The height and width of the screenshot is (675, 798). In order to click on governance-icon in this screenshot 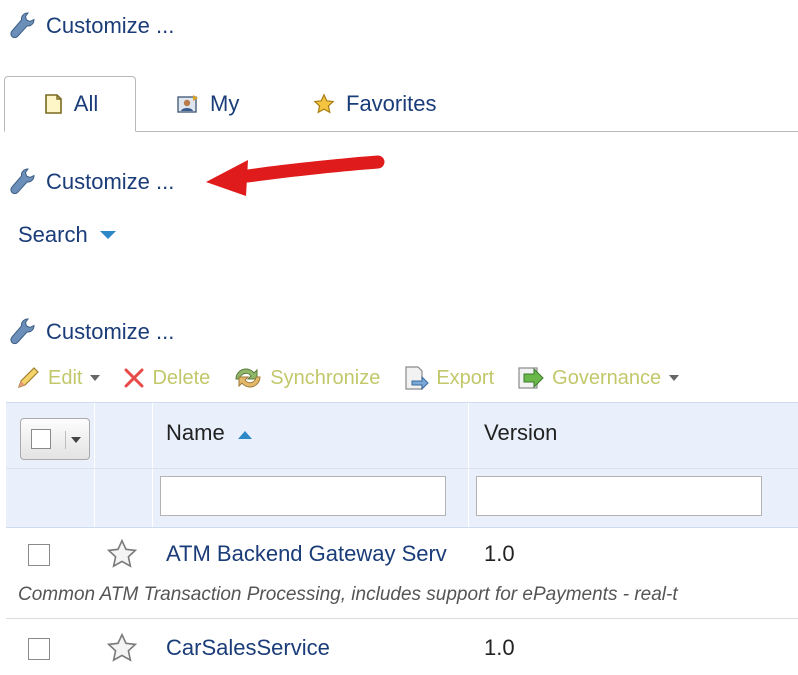, I will do `click(531, 378)`.